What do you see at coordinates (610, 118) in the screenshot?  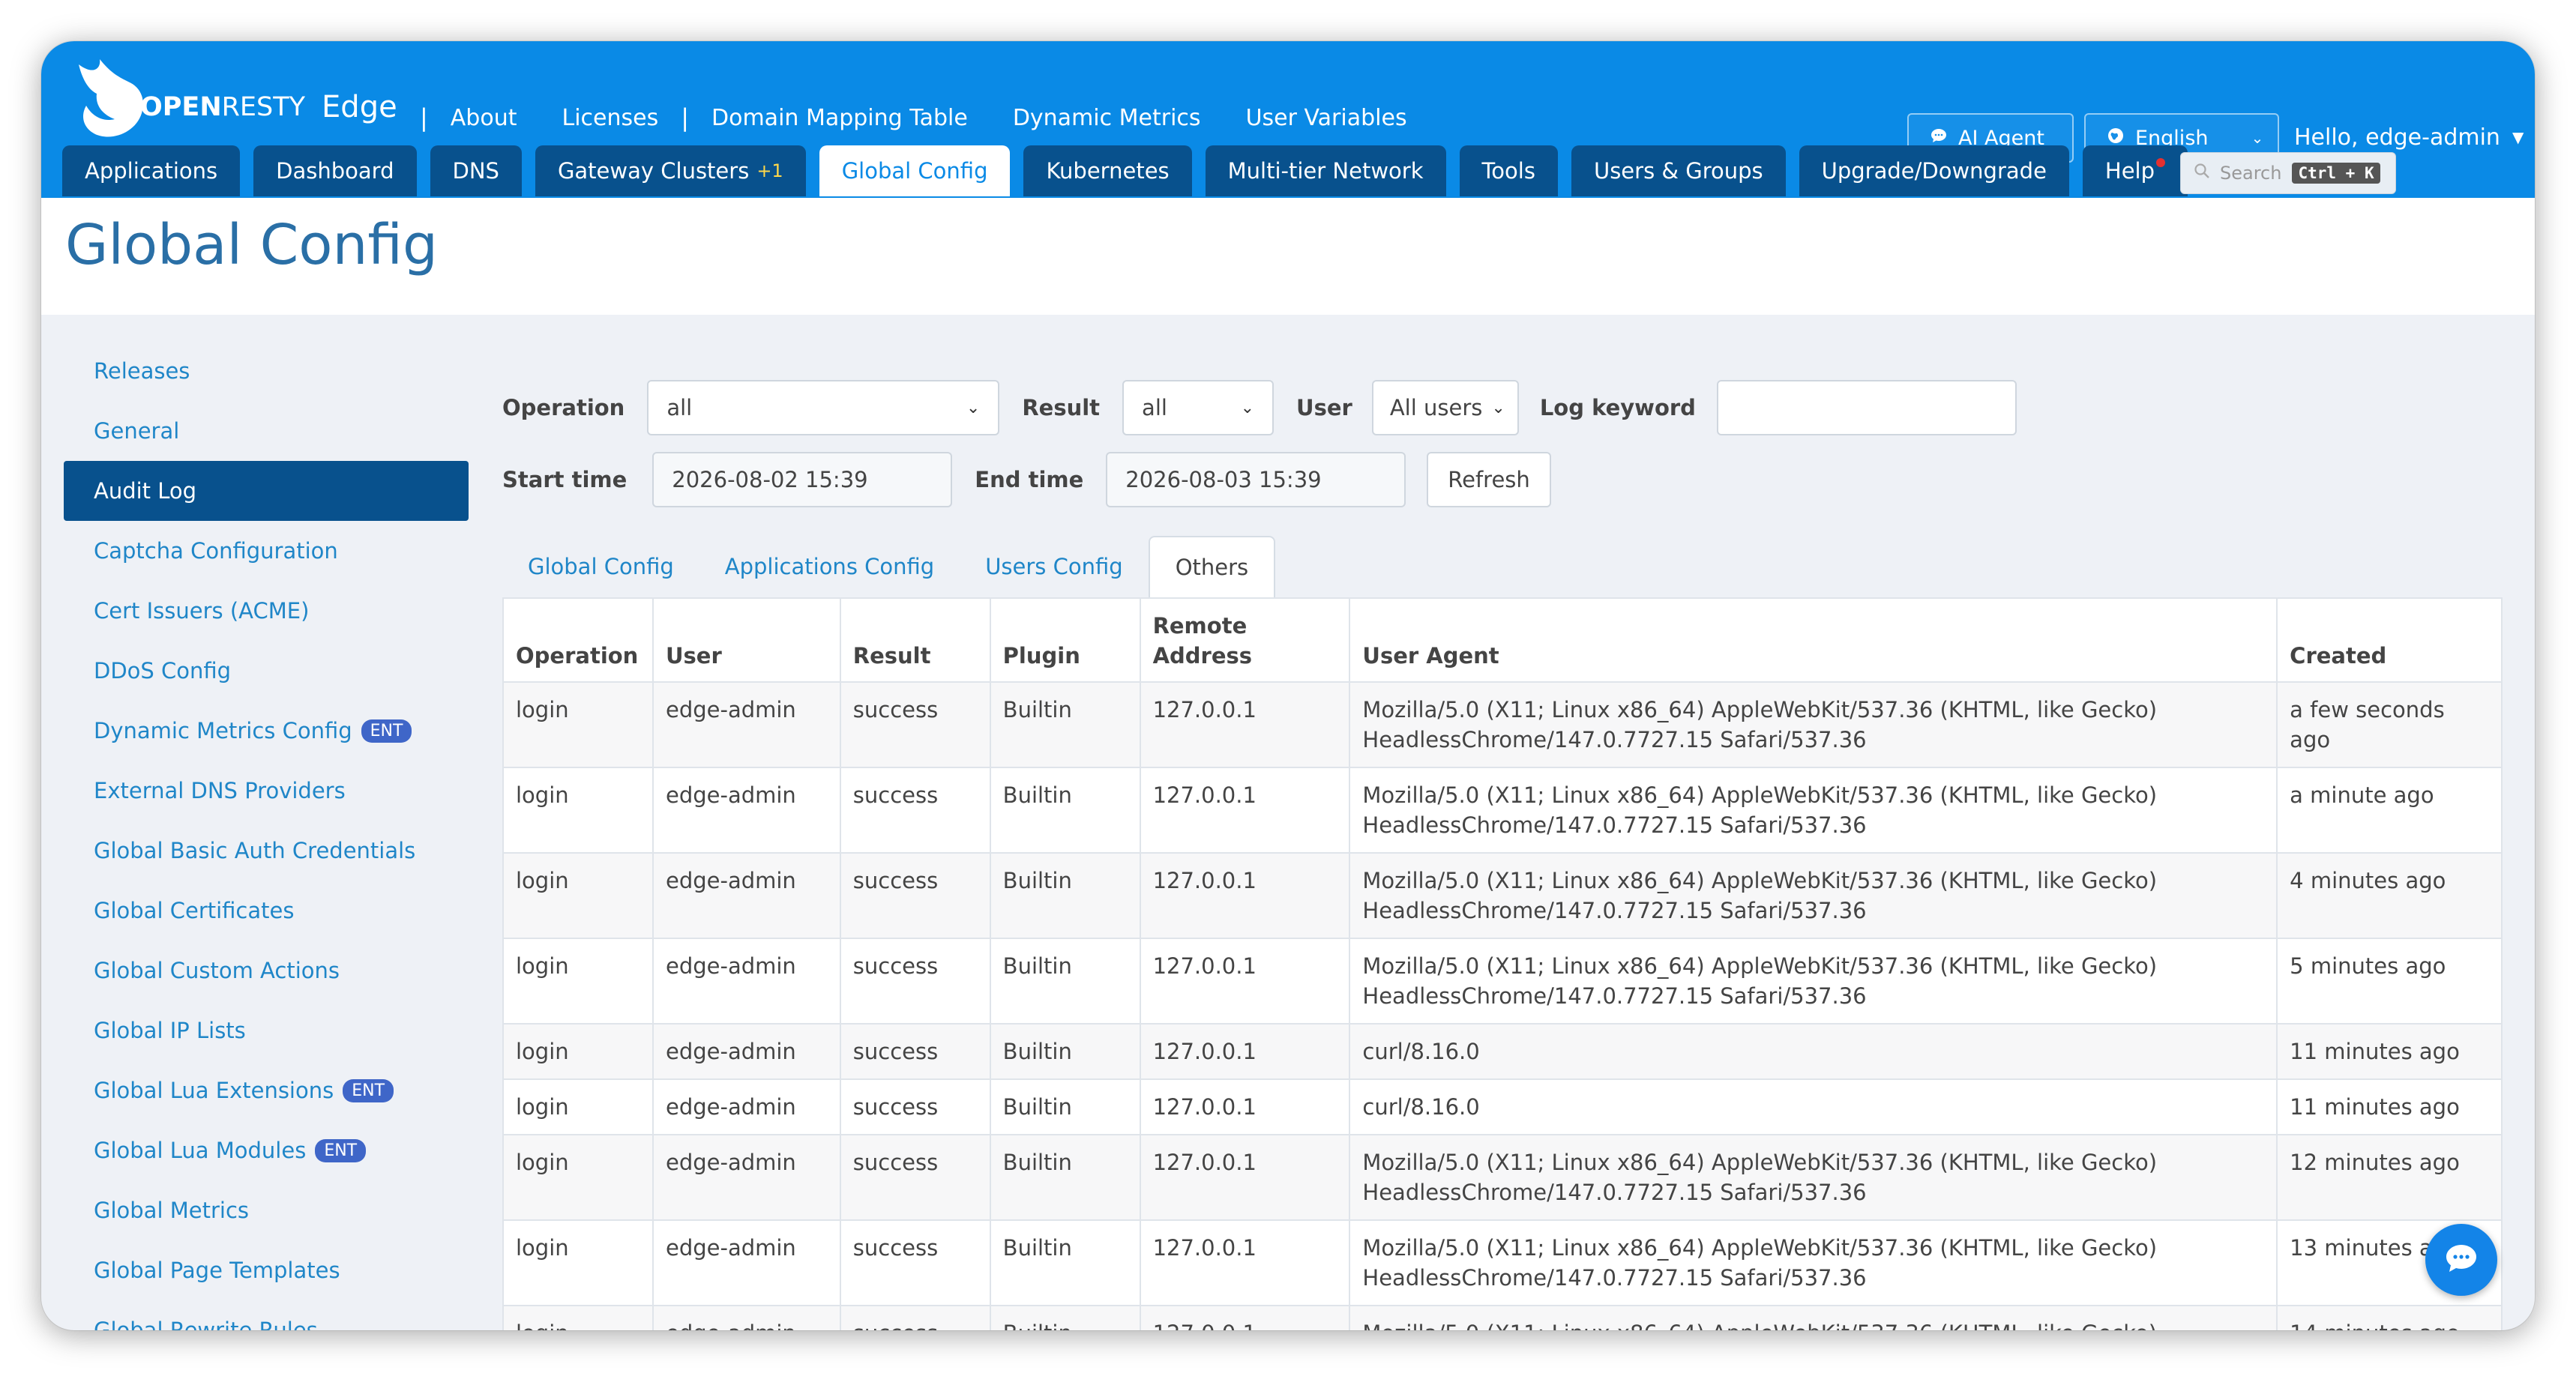 I see `nav-licenses: Licenses` at bounding box center [610, 118].